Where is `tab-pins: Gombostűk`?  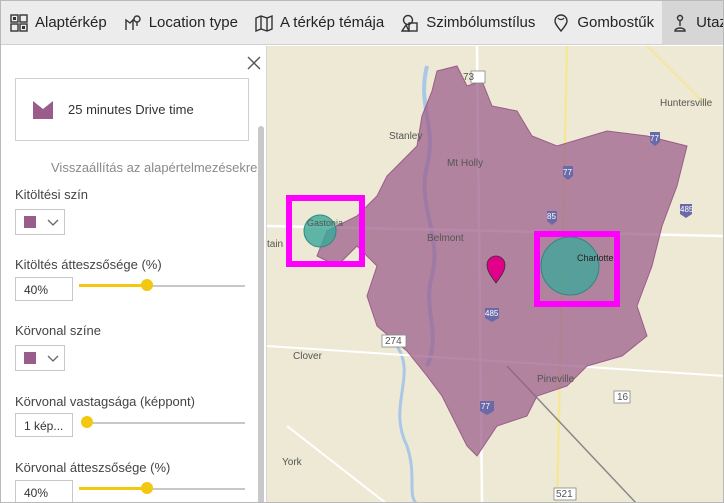 tab-pins: Gombostűk is located at coordinates (602, 23).